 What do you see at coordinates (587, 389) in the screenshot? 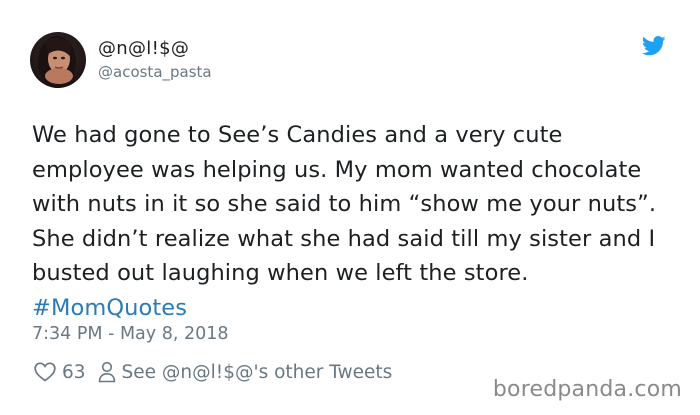
I see `watermark: boredpanda.com` at bounding box center [587, 389].